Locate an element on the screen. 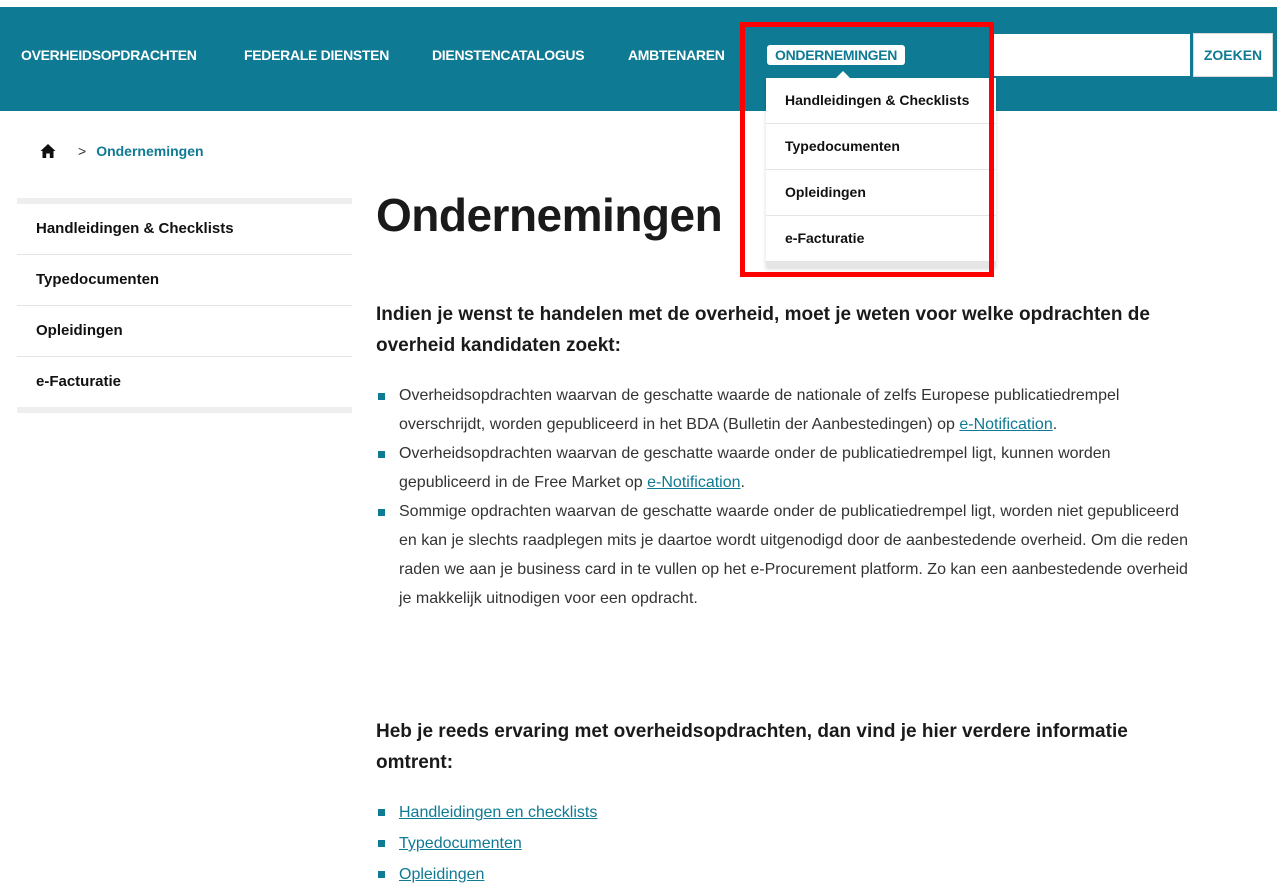 The image size is (1277, 896). nav-item-dienstencatalogus: DIENSTENCATALOGUS is located at coordinates (508, 55).